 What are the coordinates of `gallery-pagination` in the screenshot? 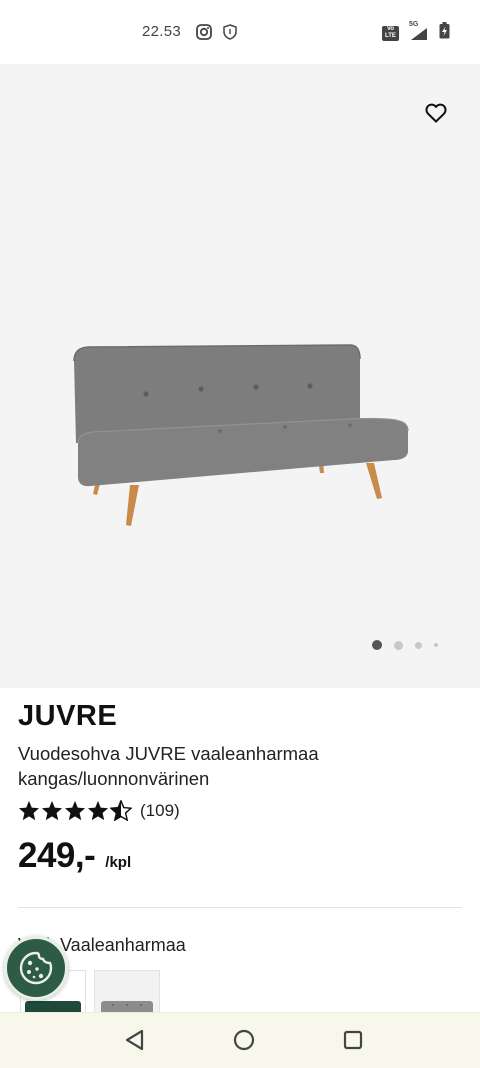 It's located at (405, 645).